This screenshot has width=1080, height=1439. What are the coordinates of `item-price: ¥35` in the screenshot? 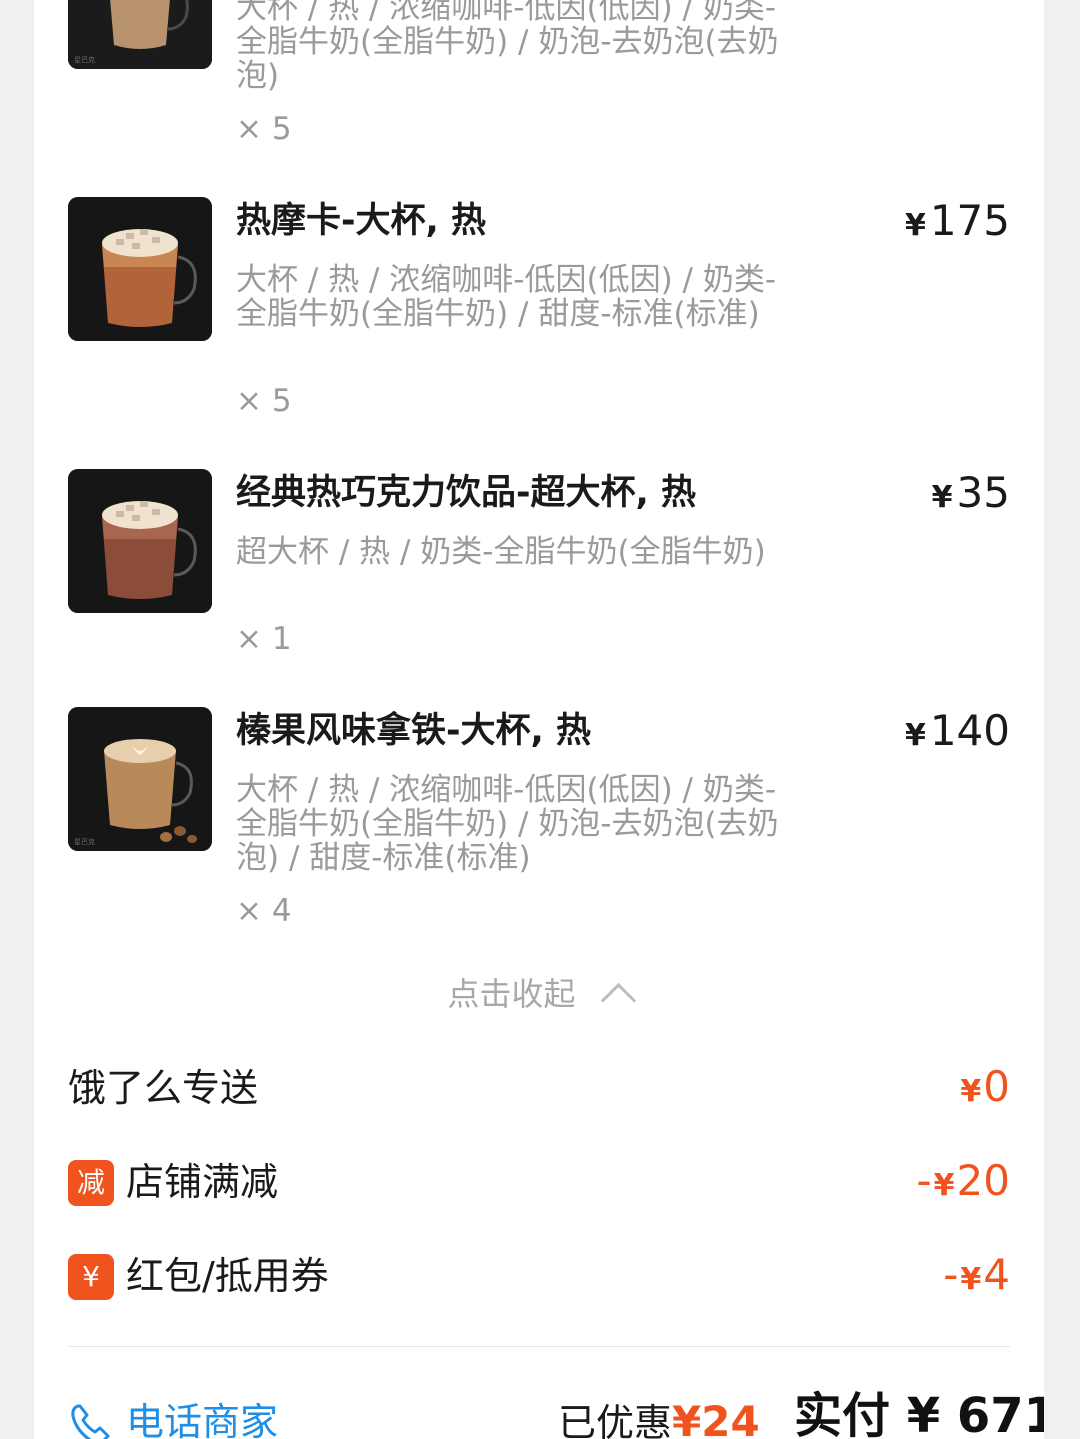 It's located at (971, 495).